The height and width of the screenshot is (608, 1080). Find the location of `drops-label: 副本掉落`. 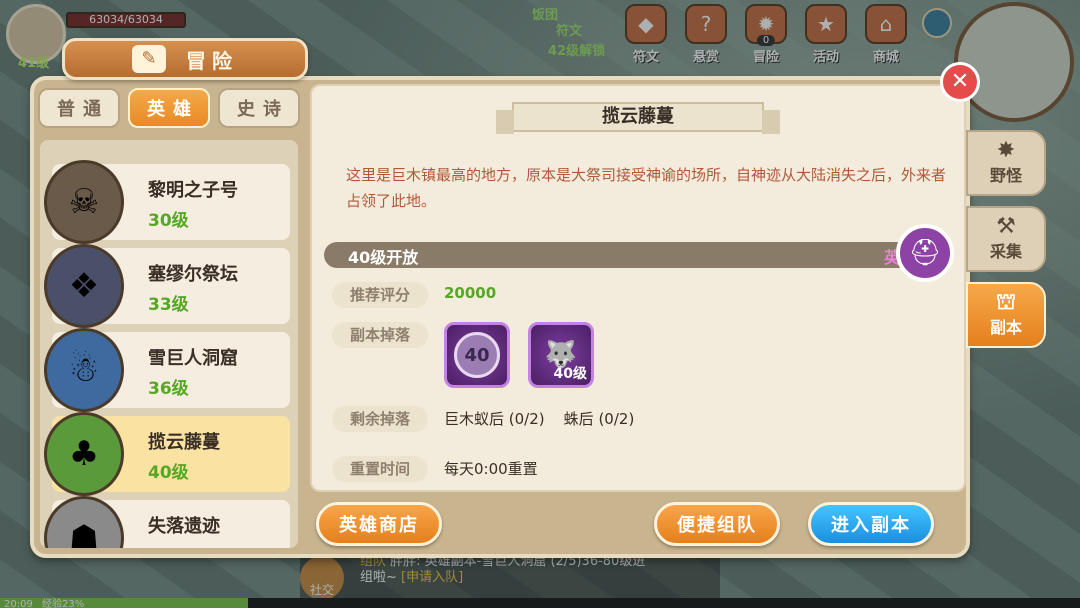

drops-label: 副本掉落 is located at coordinates (380, 335).